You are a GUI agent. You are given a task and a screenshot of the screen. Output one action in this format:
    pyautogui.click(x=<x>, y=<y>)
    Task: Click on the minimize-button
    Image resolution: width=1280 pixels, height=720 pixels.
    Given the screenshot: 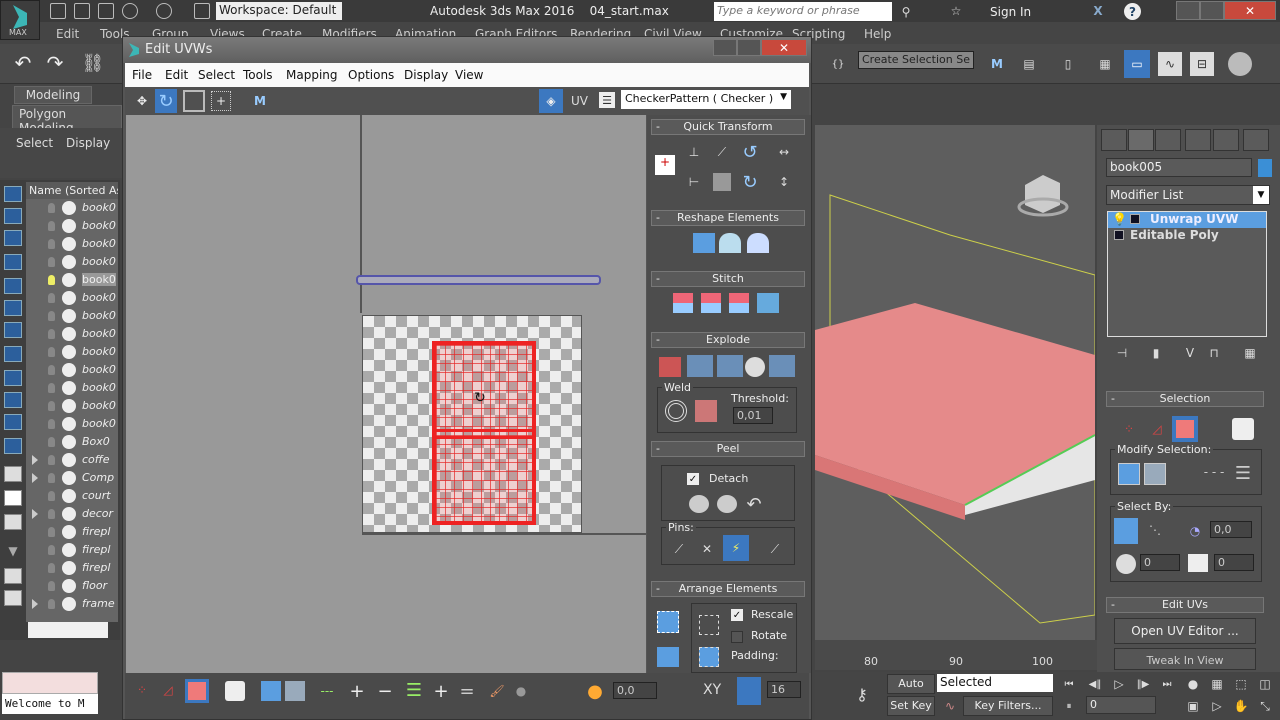 What is the action you would take?
    pyautogui.click(x=1188, y=10)
    